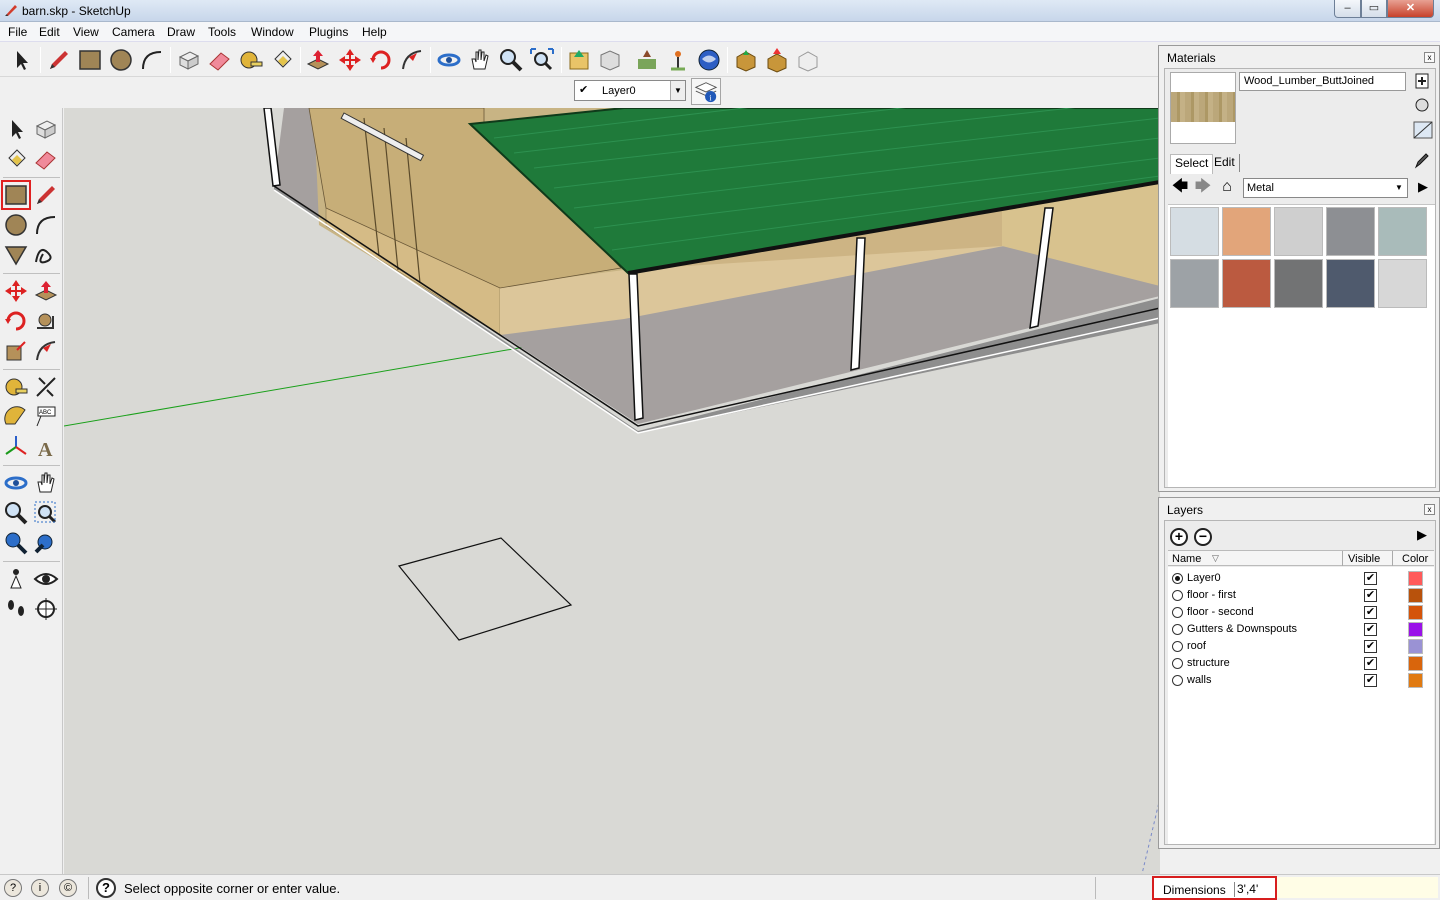  I want to click on layer-manager-icon: i, so click(706, 91).